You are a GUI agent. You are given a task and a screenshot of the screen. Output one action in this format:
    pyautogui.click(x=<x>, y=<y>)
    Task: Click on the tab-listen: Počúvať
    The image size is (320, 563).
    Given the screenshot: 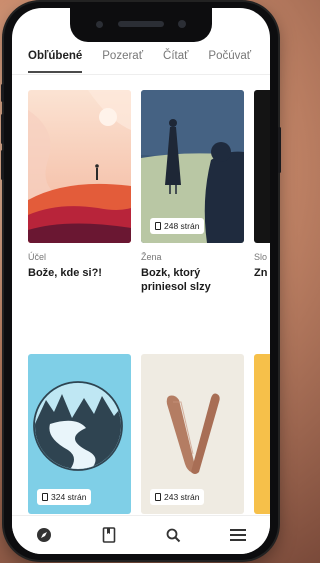 What is the action you would take?
    pyautogui.click(x=229, y=59)
    